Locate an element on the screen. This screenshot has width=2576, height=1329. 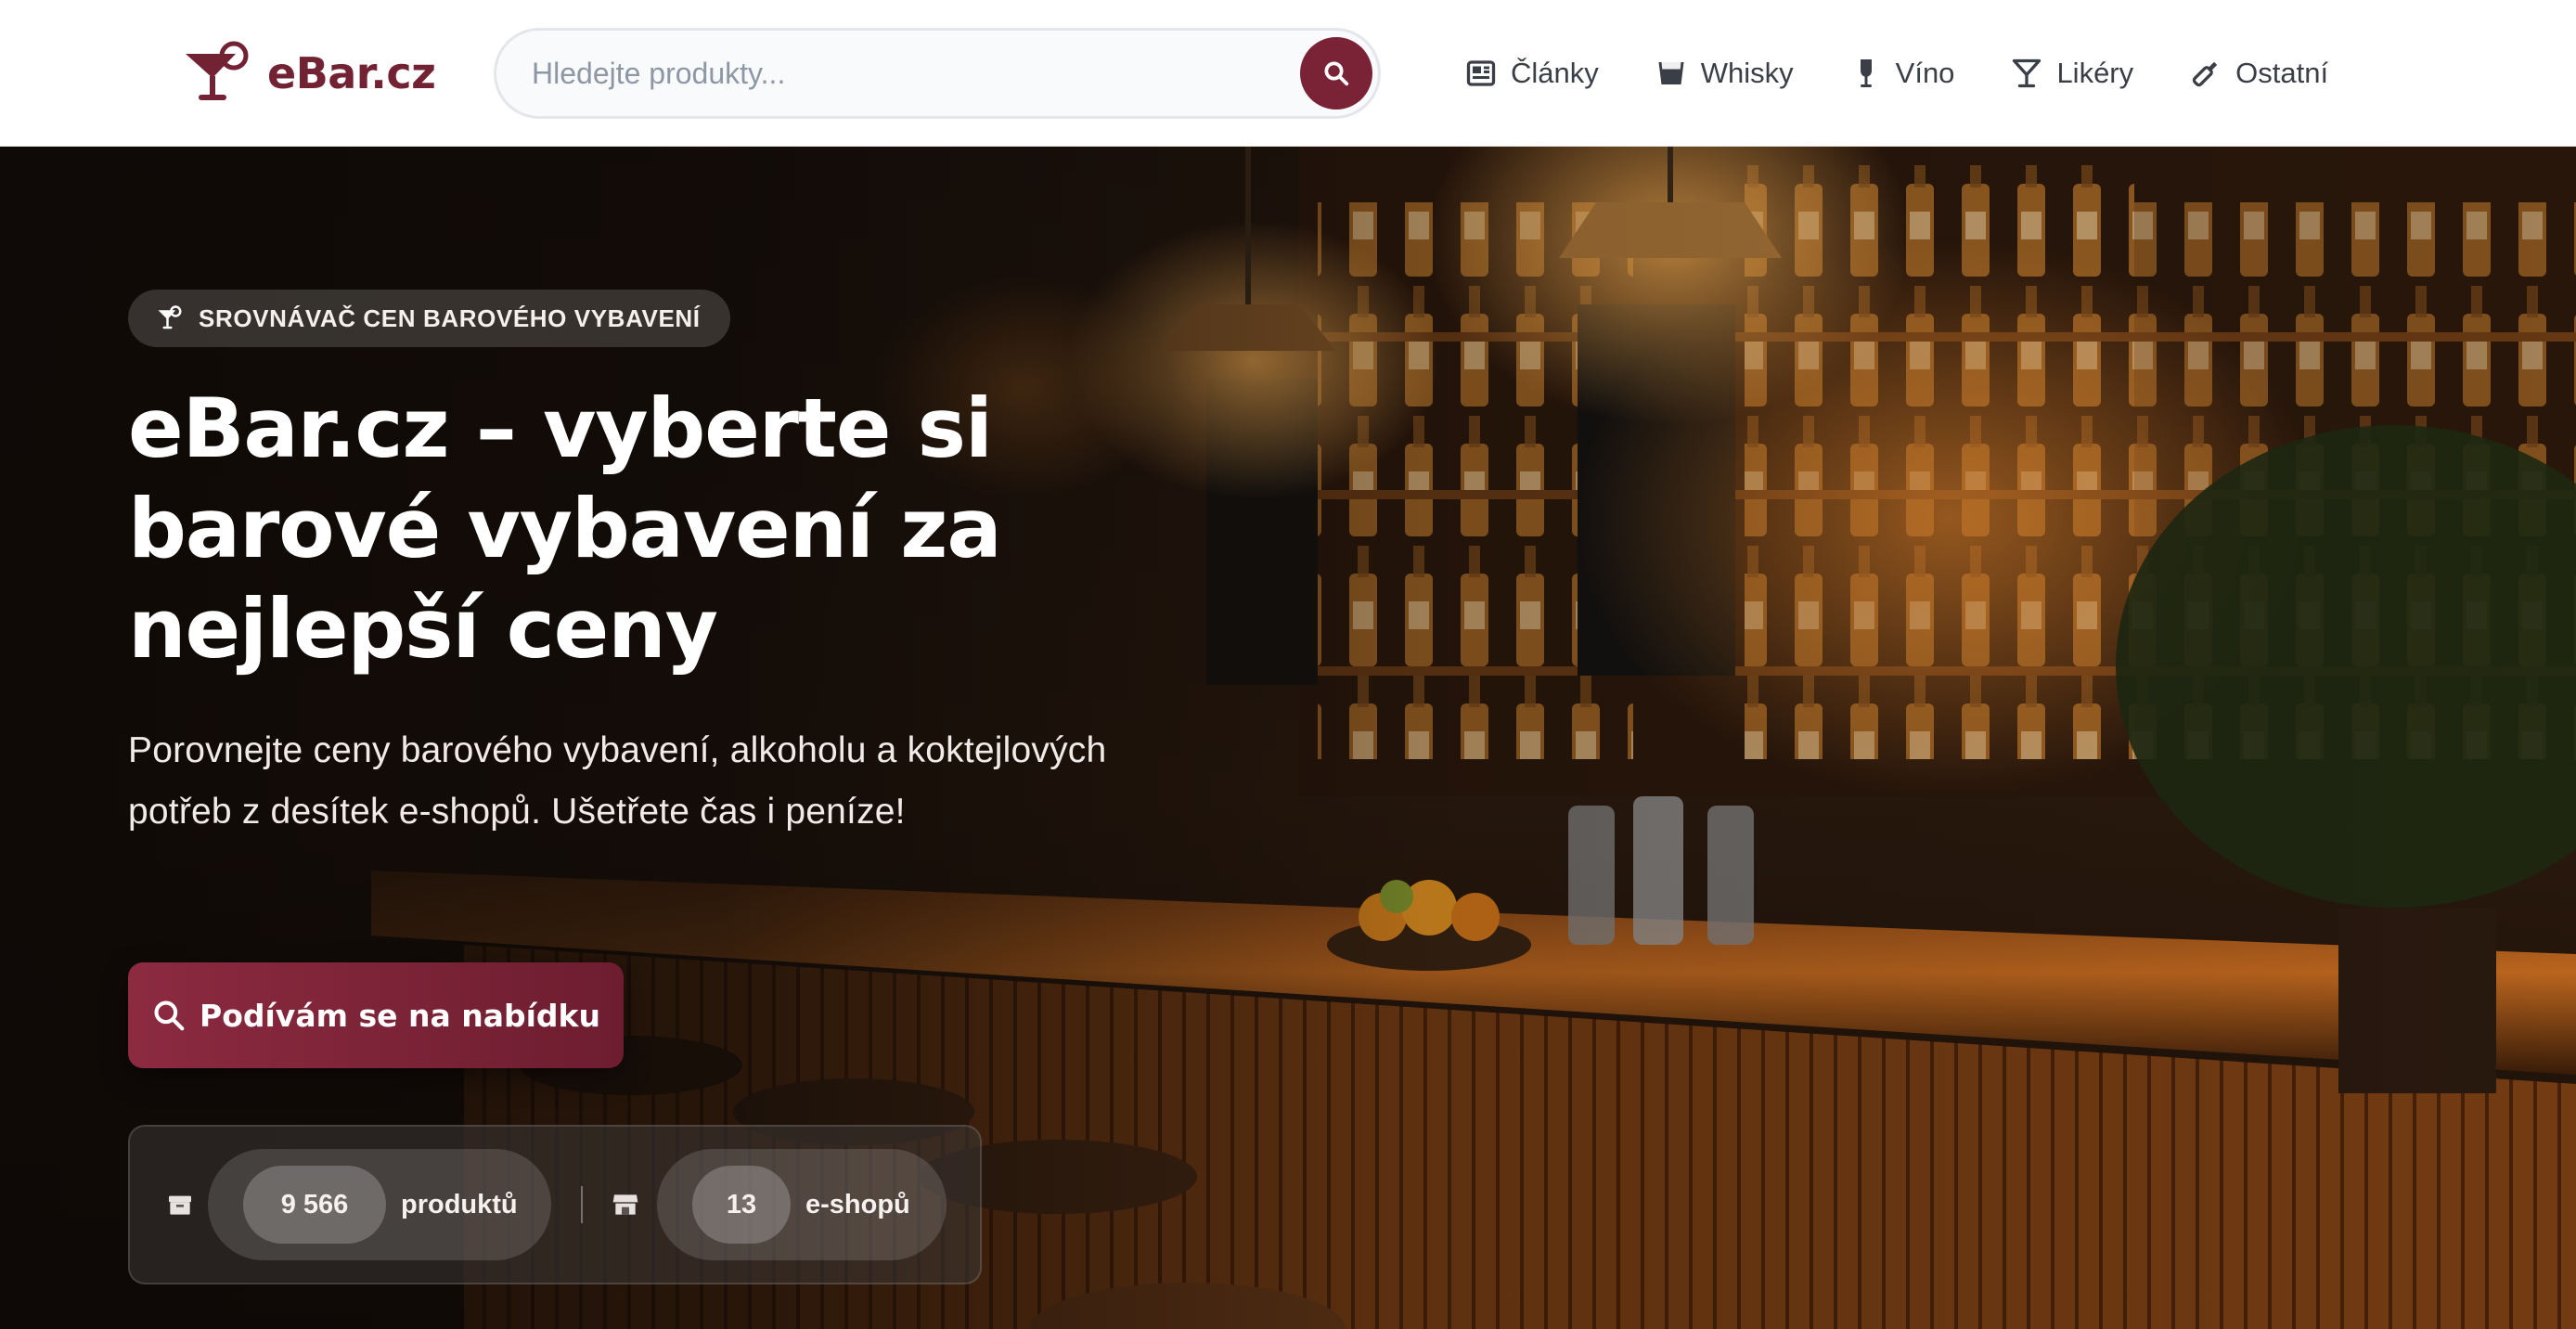
cocktail-logo-icon is located at coordinates (217, 70).